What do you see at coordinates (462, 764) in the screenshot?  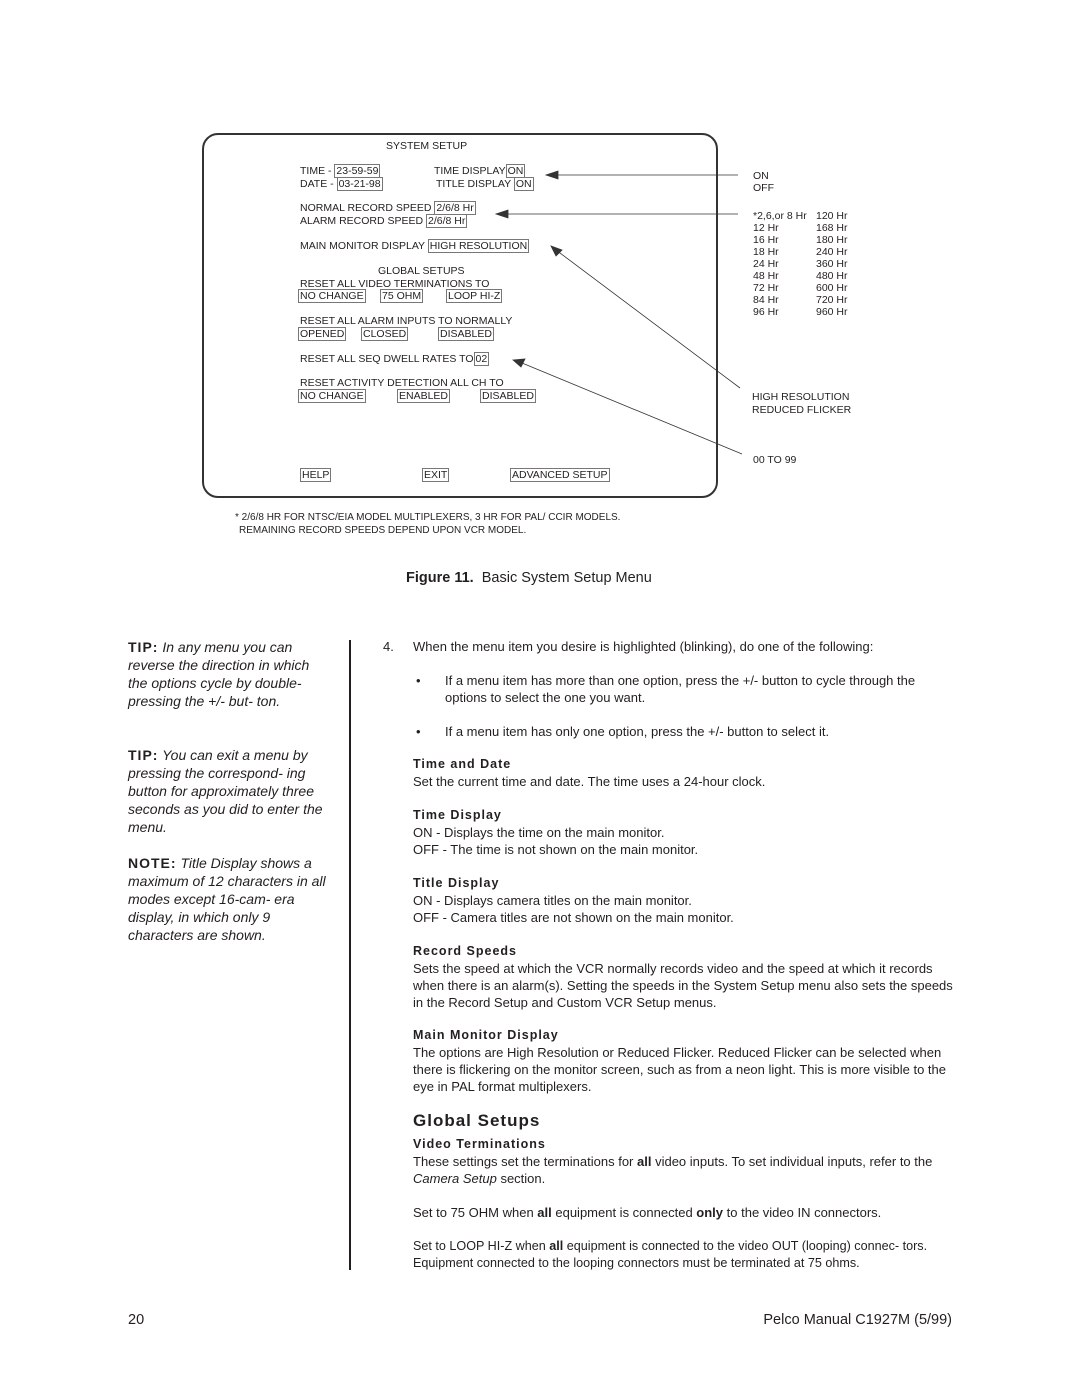 I see `heading-time-date: Time and Date` at bounding box center [462, 764].